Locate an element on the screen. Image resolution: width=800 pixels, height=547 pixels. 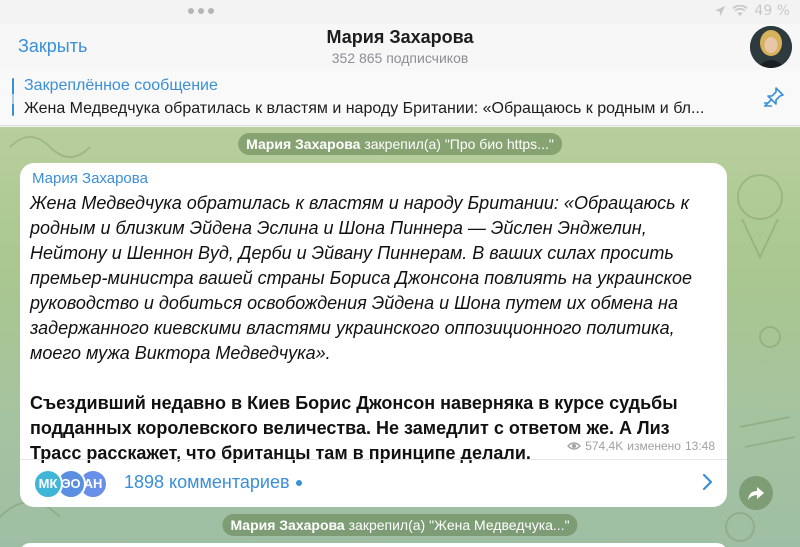
channel-avatar is located at coordinates (771, 47).